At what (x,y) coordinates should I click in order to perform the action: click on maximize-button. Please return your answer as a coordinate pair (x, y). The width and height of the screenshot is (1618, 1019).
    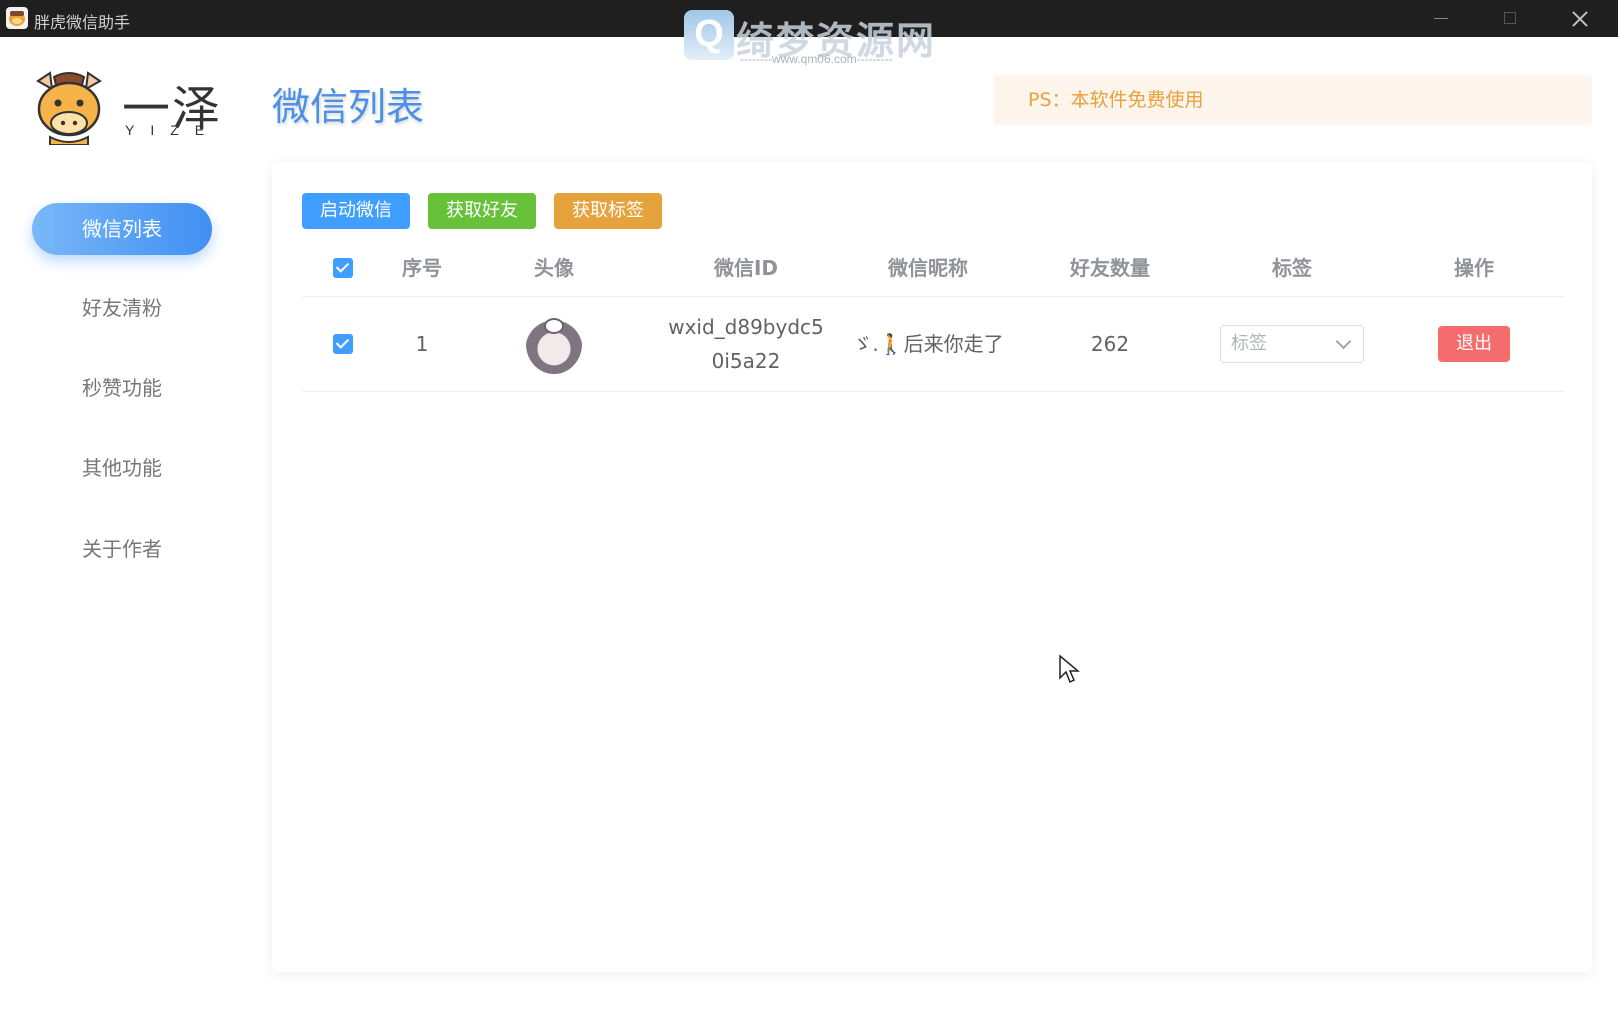
    Looking at the image, I should click on (1510, 18).